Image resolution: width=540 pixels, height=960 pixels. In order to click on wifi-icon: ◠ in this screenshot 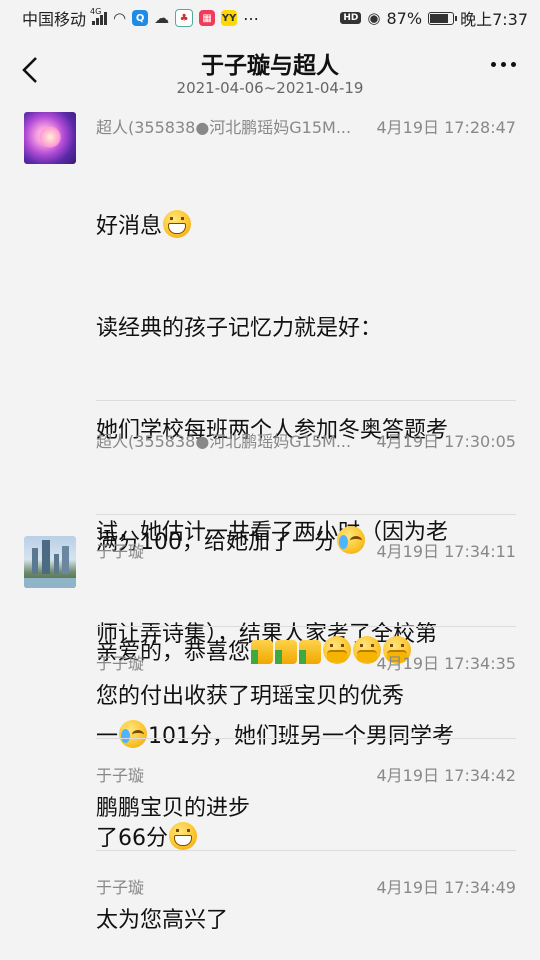, I will do `click(120, 18)`.